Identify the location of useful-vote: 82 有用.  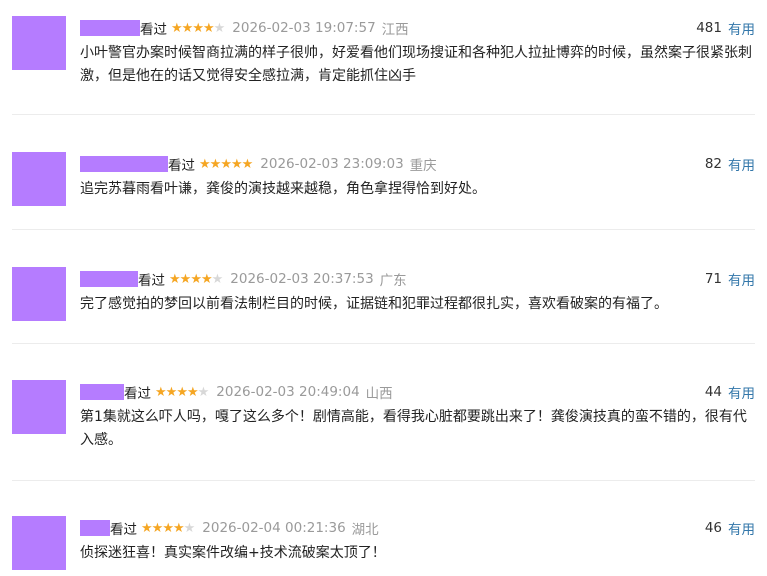
(730, 164).